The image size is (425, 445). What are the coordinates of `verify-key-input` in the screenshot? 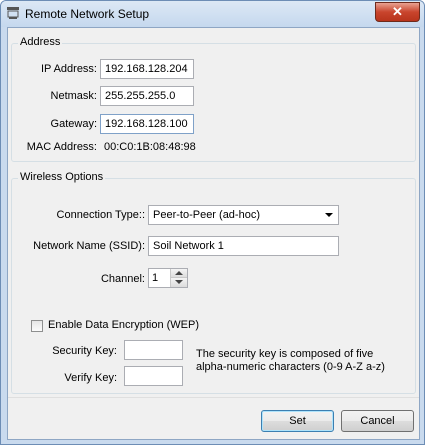 It's located at (153, 376).